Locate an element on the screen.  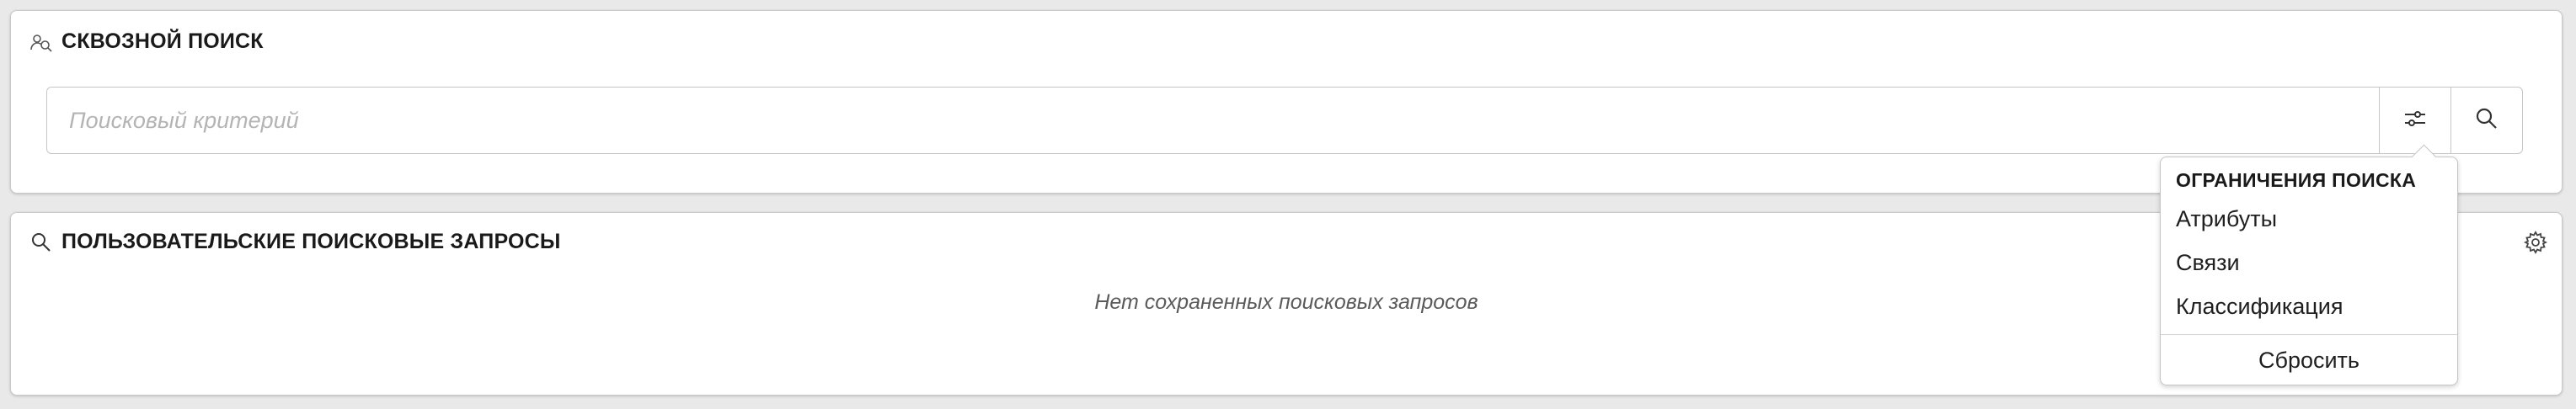
search-filter-button is located at coordinates (2414, 120).